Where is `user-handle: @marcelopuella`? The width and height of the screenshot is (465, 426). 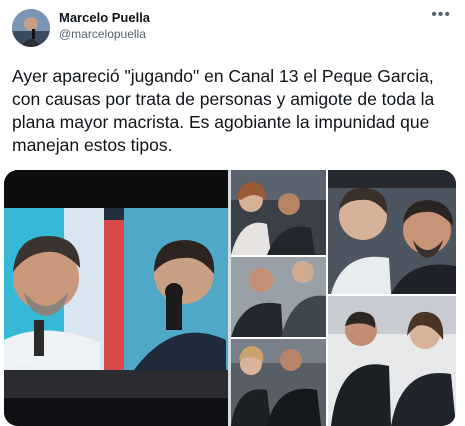 user-handle: @marcelopuella is located at coordinates (102, 34).